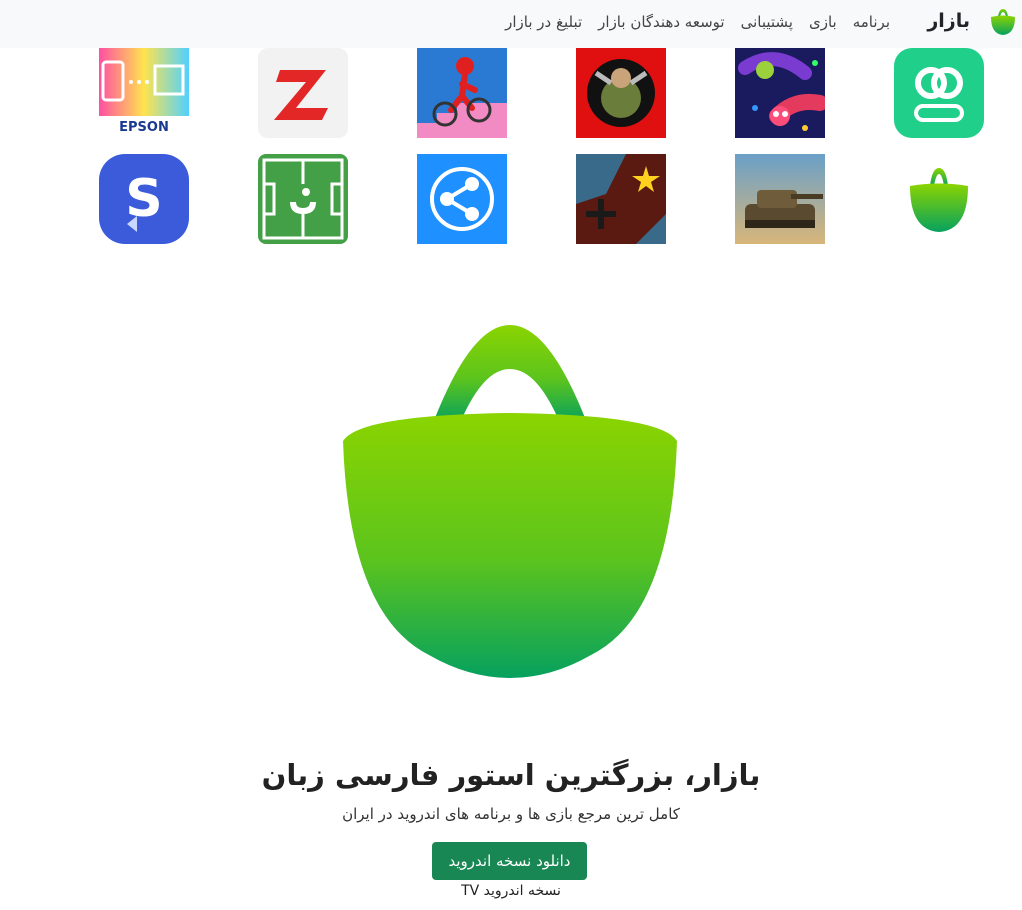  What do you see at coordinates (780, 199) in the screenshot?
I see `tank-game-icon` at bounding box center [780, 199].